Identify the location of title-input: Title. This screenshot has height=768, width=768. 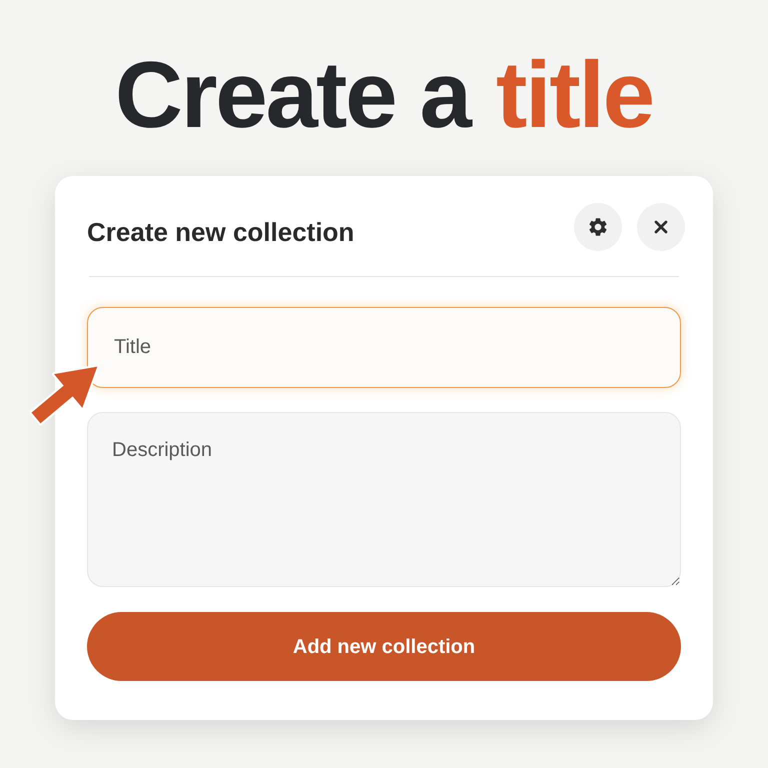
(384, 347).